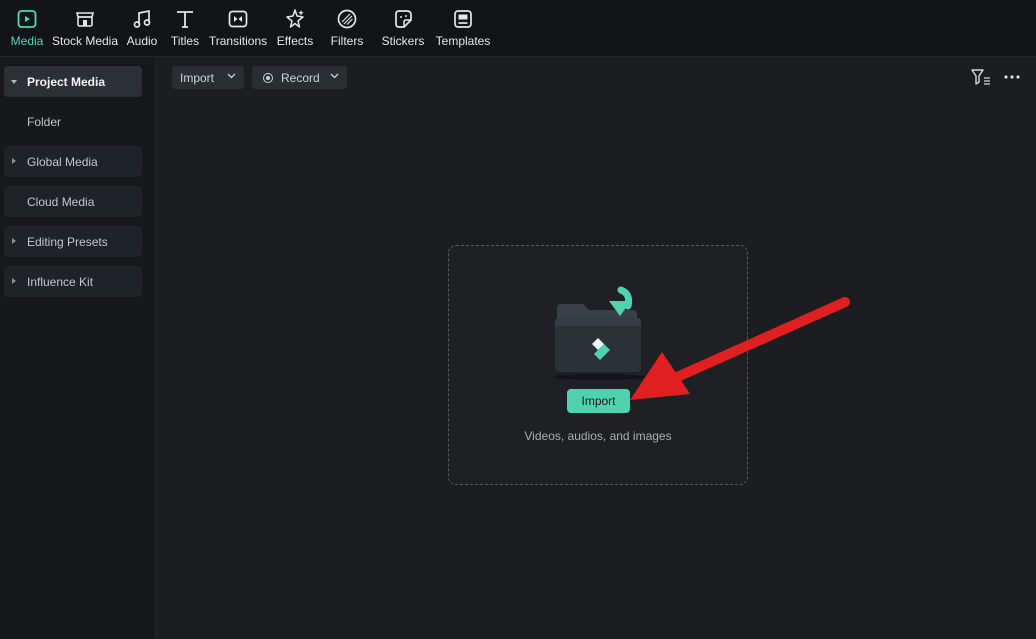 The width and height of the screenshot is (1036, 639). I want to click on more-options-icon, so click(1012, 77).